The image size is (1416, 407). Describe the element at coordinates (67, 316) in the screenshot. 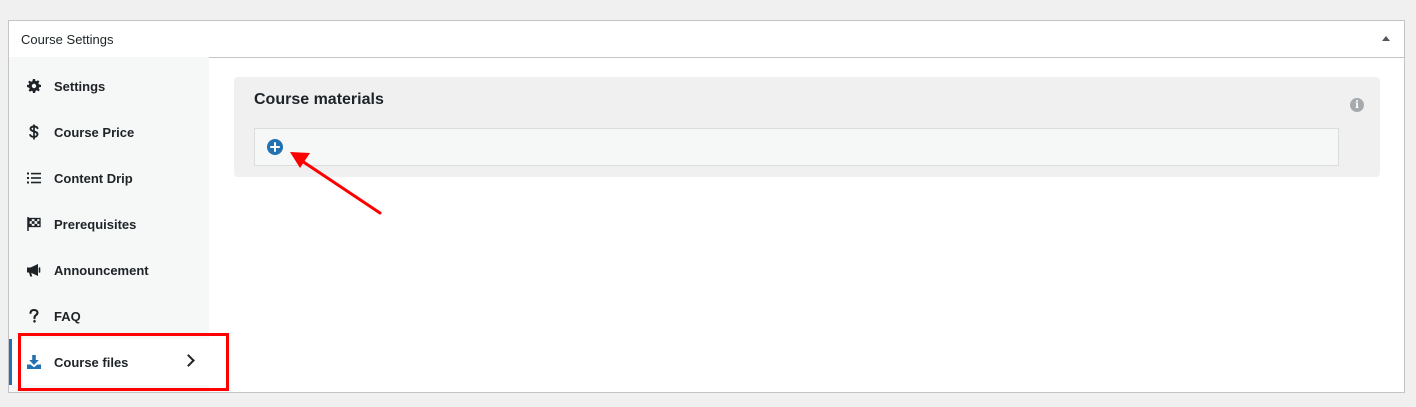

I see `sidebar-item-label: FAQ` at that location.